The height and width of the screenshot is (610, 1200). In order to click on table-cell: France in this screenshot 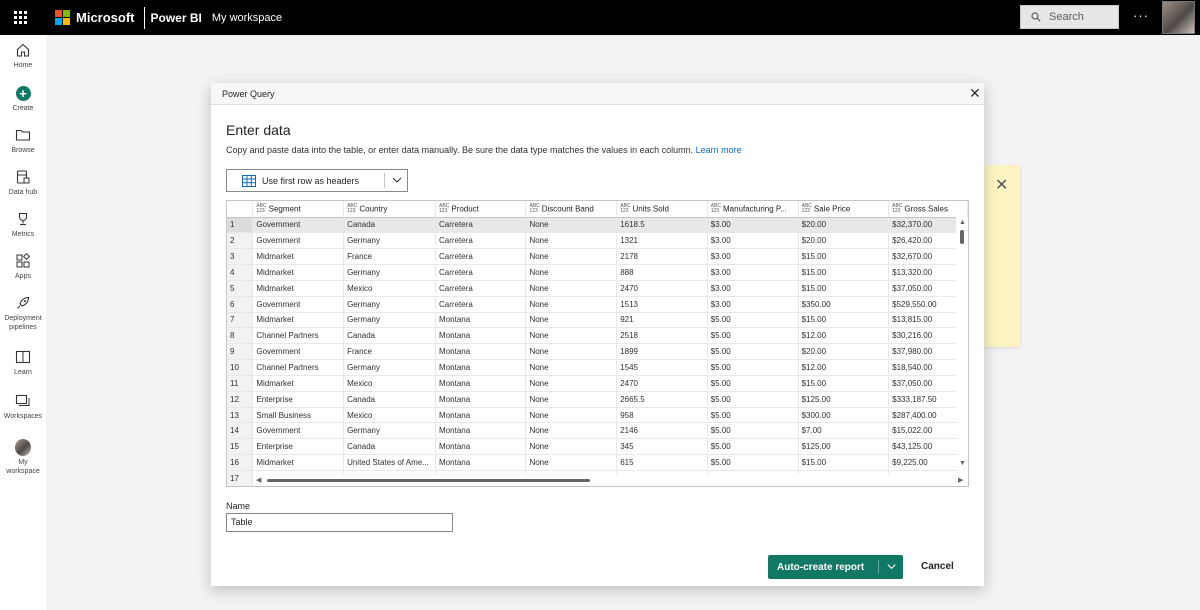, I will do `click(390, 257)`.